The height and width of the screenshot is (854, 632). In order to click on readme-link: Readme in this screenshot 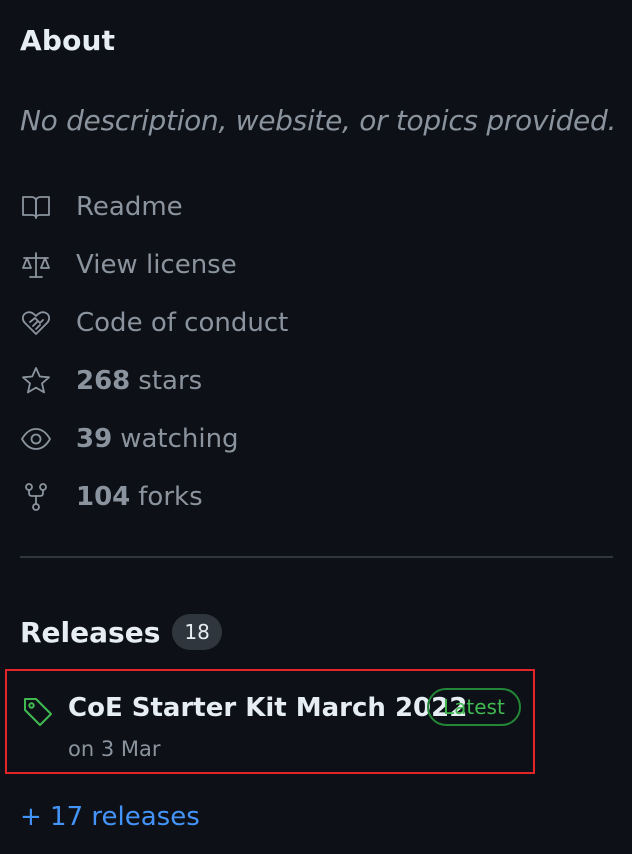, I will do `click(318, 207)`.